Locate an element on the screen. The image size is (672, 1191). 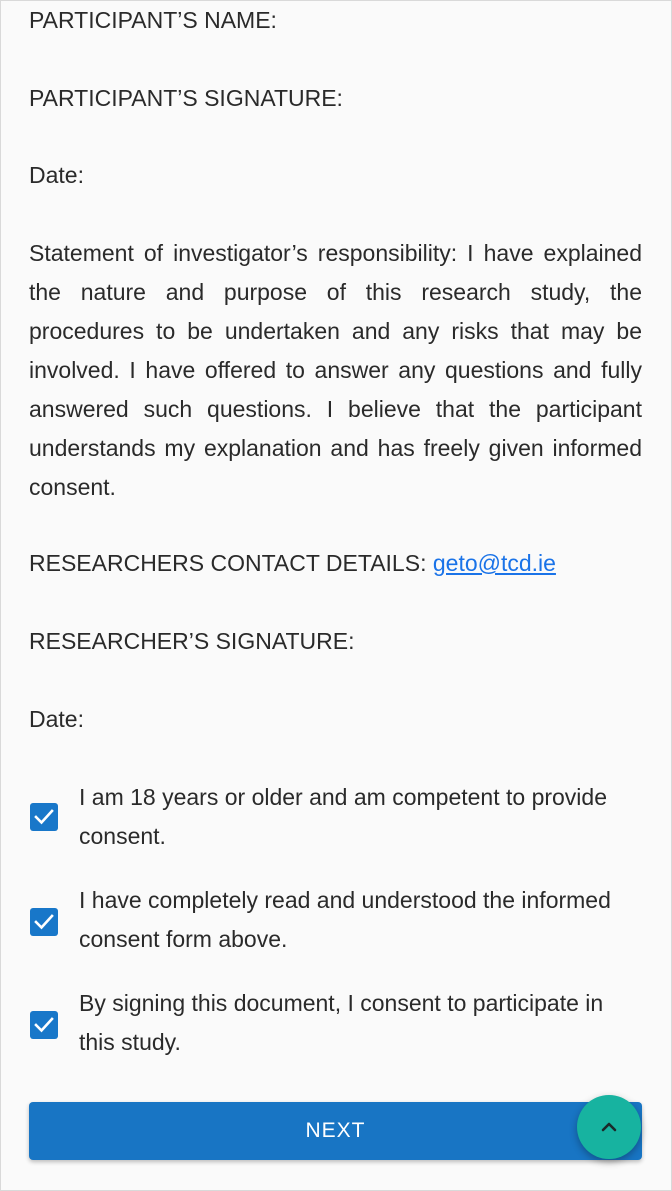
researcher-signature-label: RESEARCHER’S SIGNATURE: is located at coordinates (192, 641).